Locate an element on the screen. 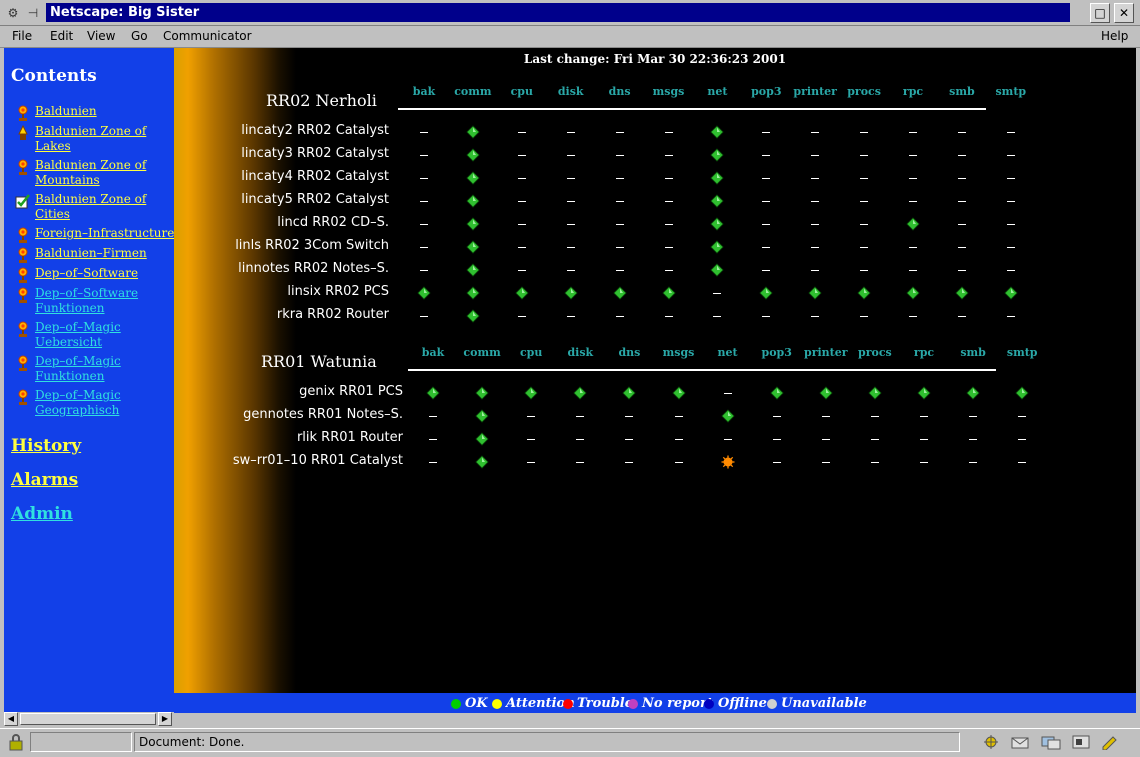 Image resolution: width=1140 pixels, height=757 pixels. sidebar-item: Baldunien Zone of Mountains is located at coordinates (94, 173).